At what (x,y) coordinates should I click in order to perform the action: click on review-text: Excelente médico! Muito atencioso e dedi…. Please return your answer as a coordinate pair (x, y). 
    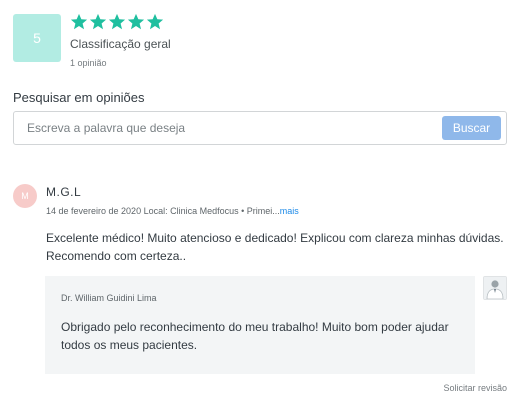
    Looking at the image, I should click on (275, 247).